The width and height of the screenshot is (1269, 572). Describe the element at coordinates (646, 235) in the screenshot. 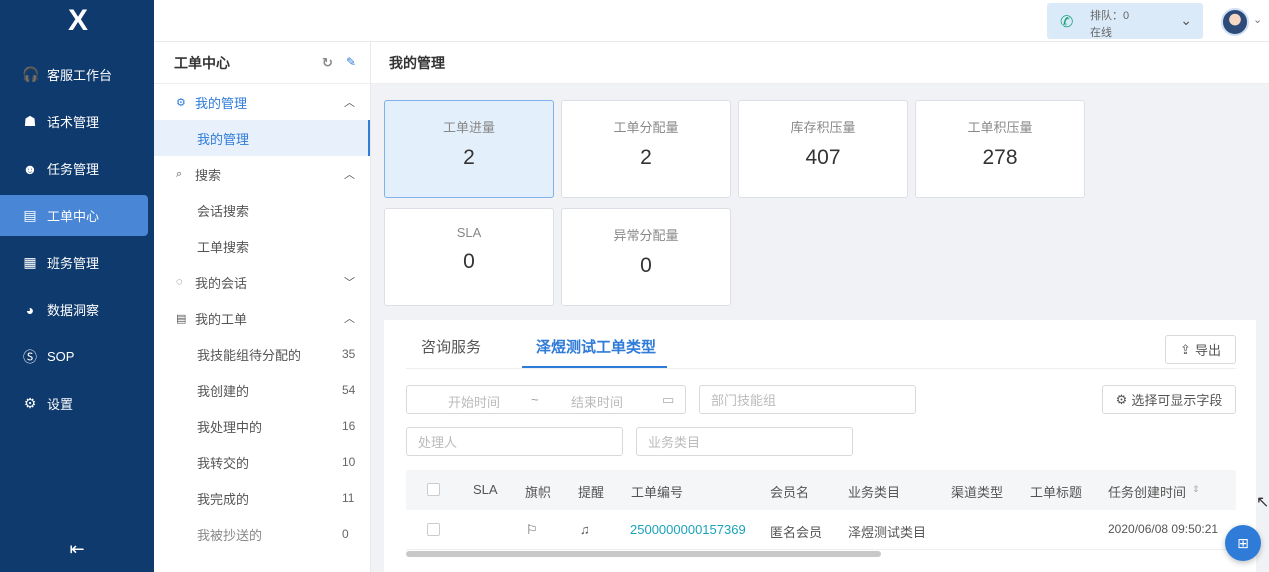

I see `stat-label: 异常分配量` at that location.